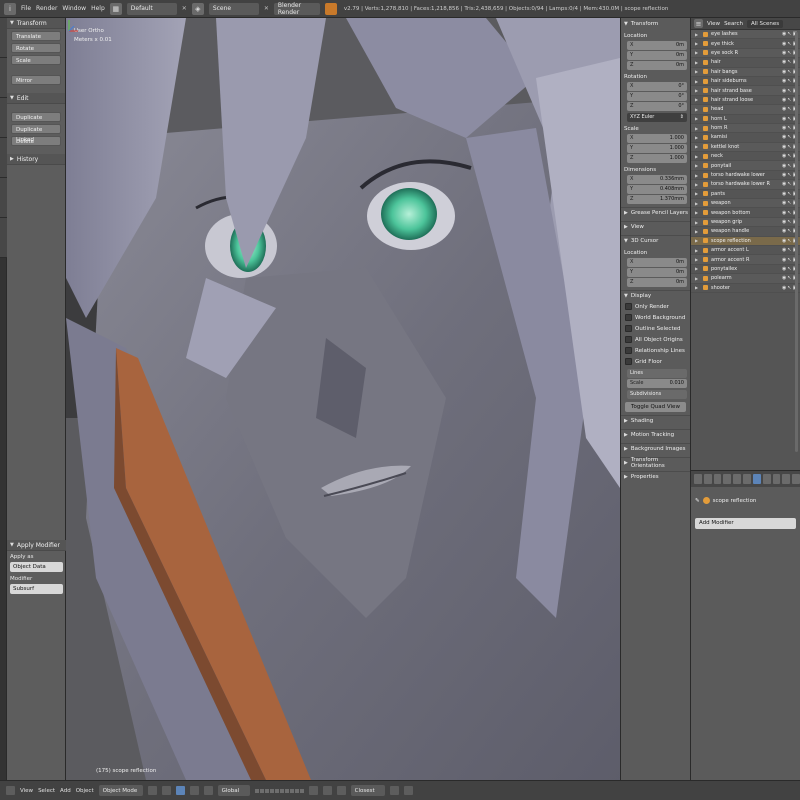 This screenshot has width=800, height=800. What do you see at coordinates (655, 407) in the screenshot?
I see `toggle-quad-view-button: Toggle Quad View` at bounding box center [655, 407].